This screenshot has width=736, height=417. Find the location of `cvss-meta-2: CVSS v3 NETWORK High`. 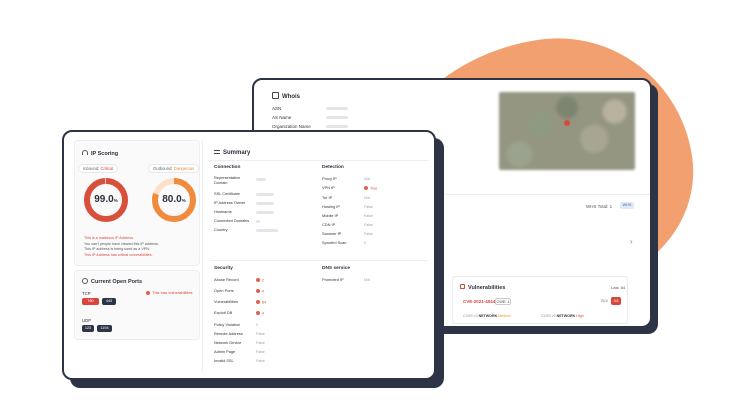

cvss-meta-2: CVSS v3 NETWORK High is located at coordinates (562, 316).